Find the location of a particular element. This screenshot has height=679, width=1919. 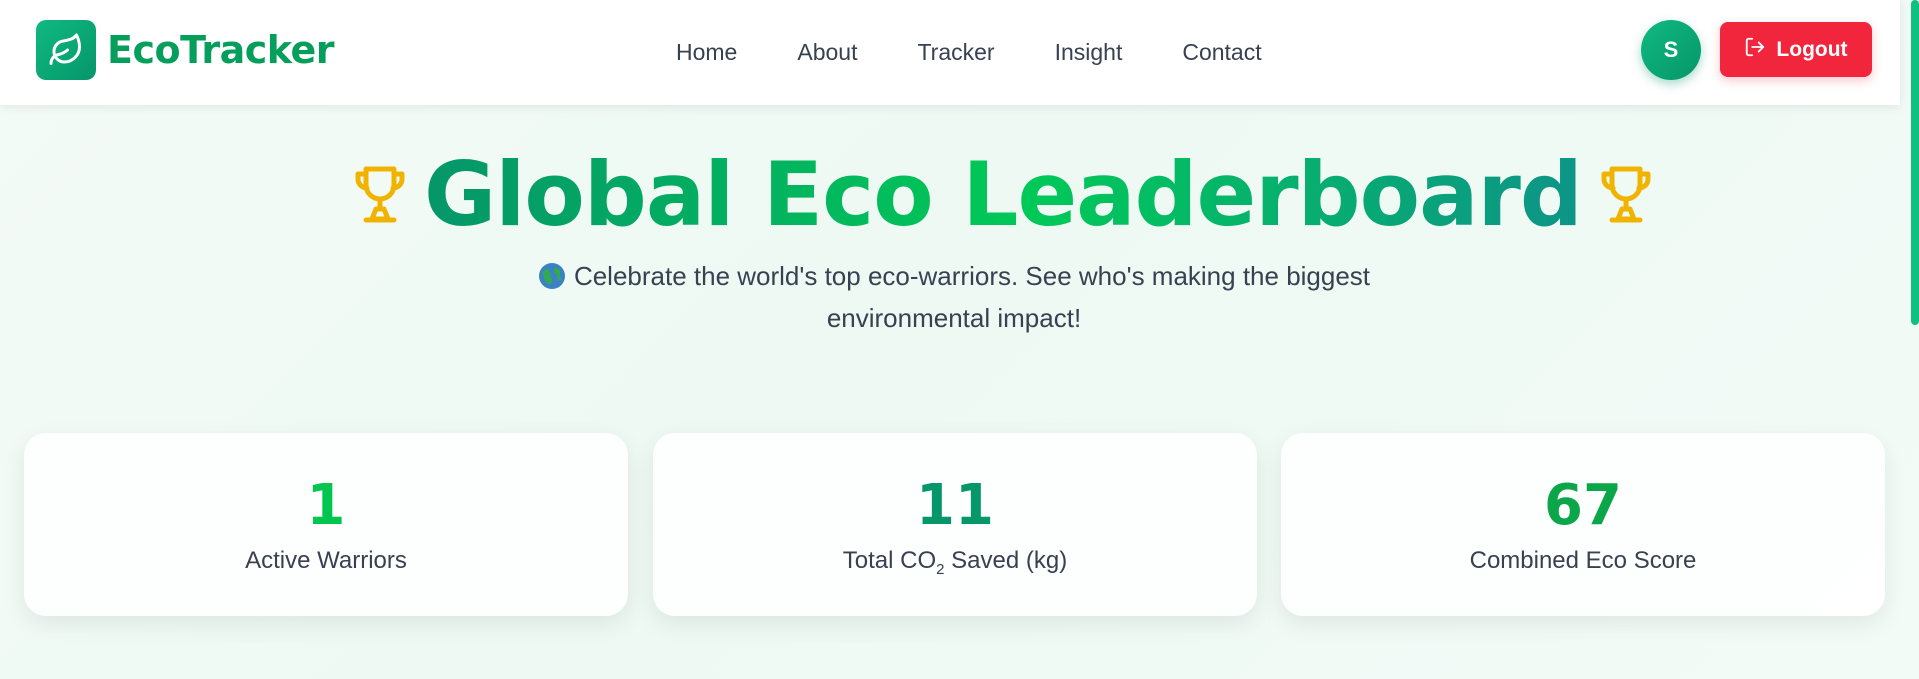

stat-value: 11 is located at coordinates (955, 505).